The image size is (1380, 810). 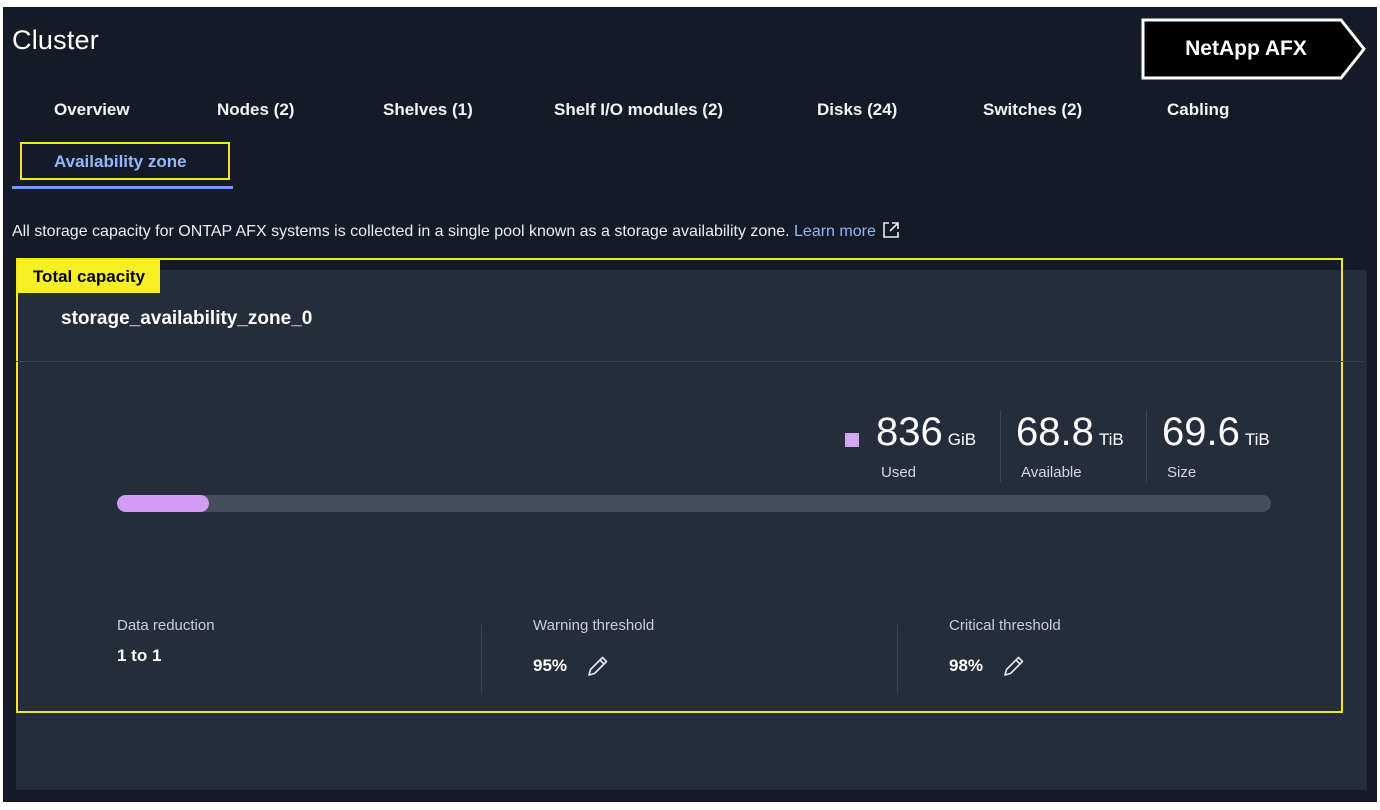 What do you see at coordinates (166, 625) in the screenshot?
I see `data-reduction-label: Data reduction` at bounding box center [166, 625].